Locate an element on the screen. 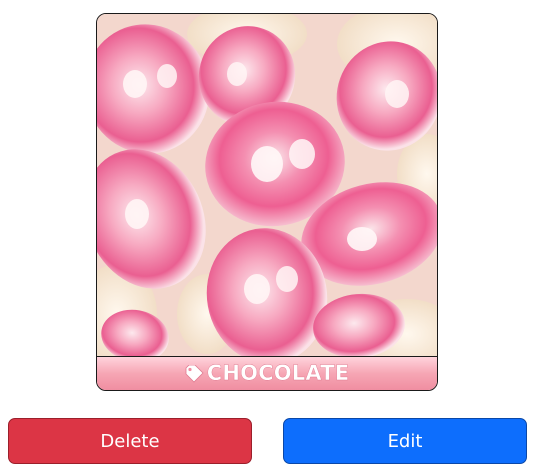 This screenshot has width=537, height=471. category-label: CHOCOLATE is located at coordinates (267, 373).